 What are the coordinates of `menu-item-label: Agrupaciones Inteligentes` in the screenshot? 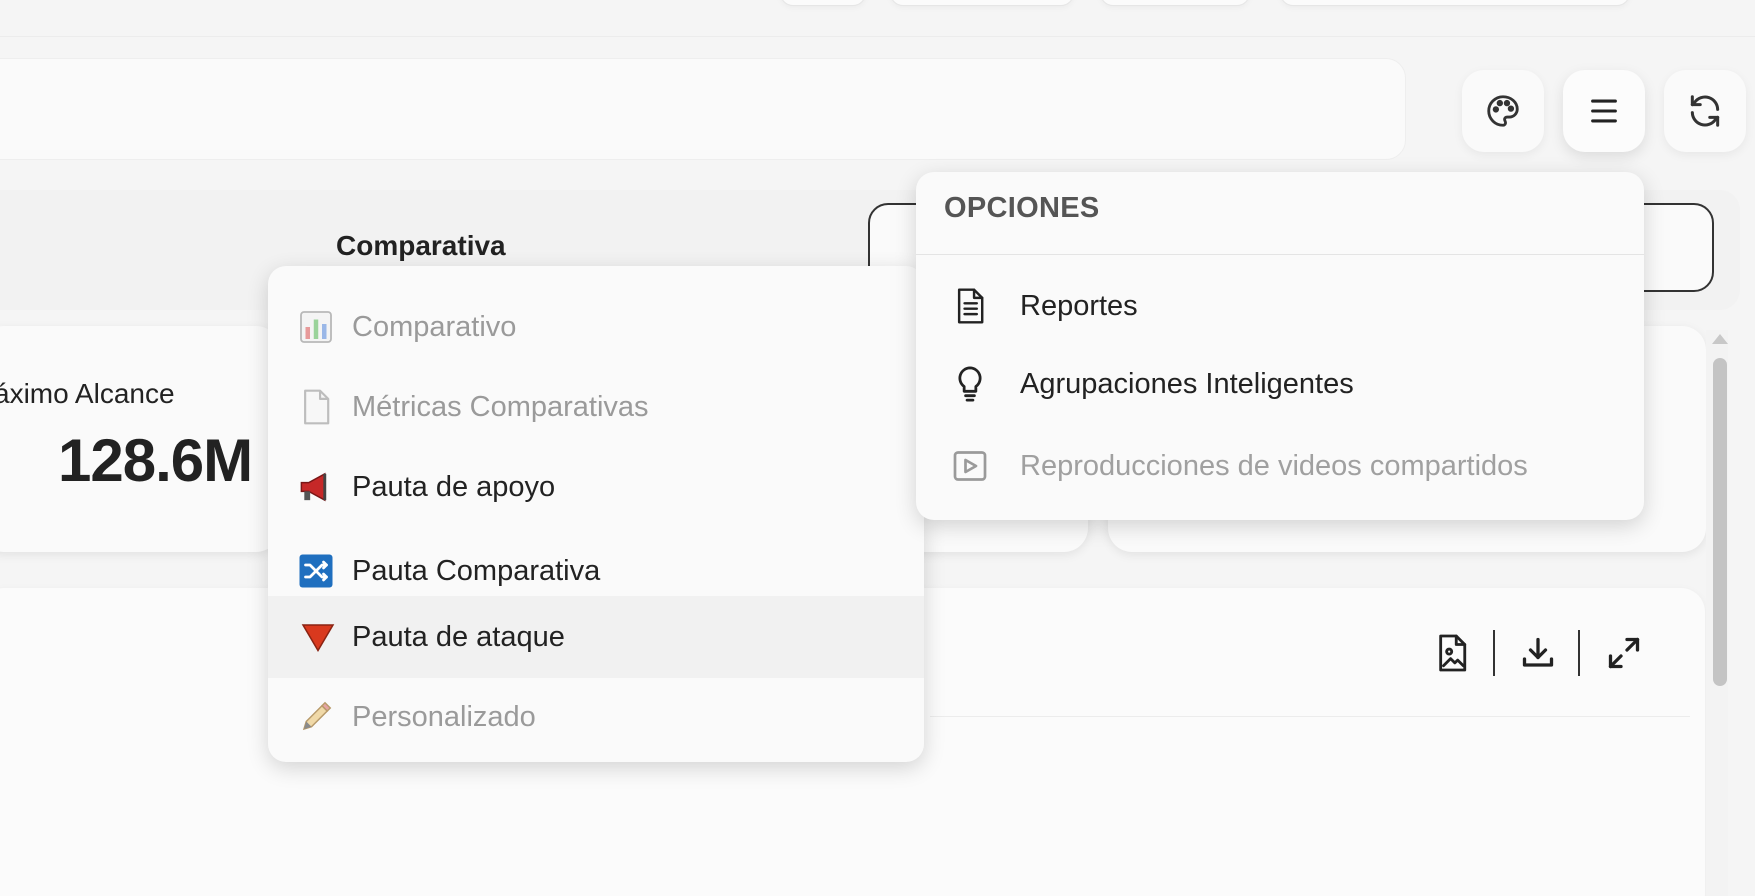 It's located at (1187, 383).